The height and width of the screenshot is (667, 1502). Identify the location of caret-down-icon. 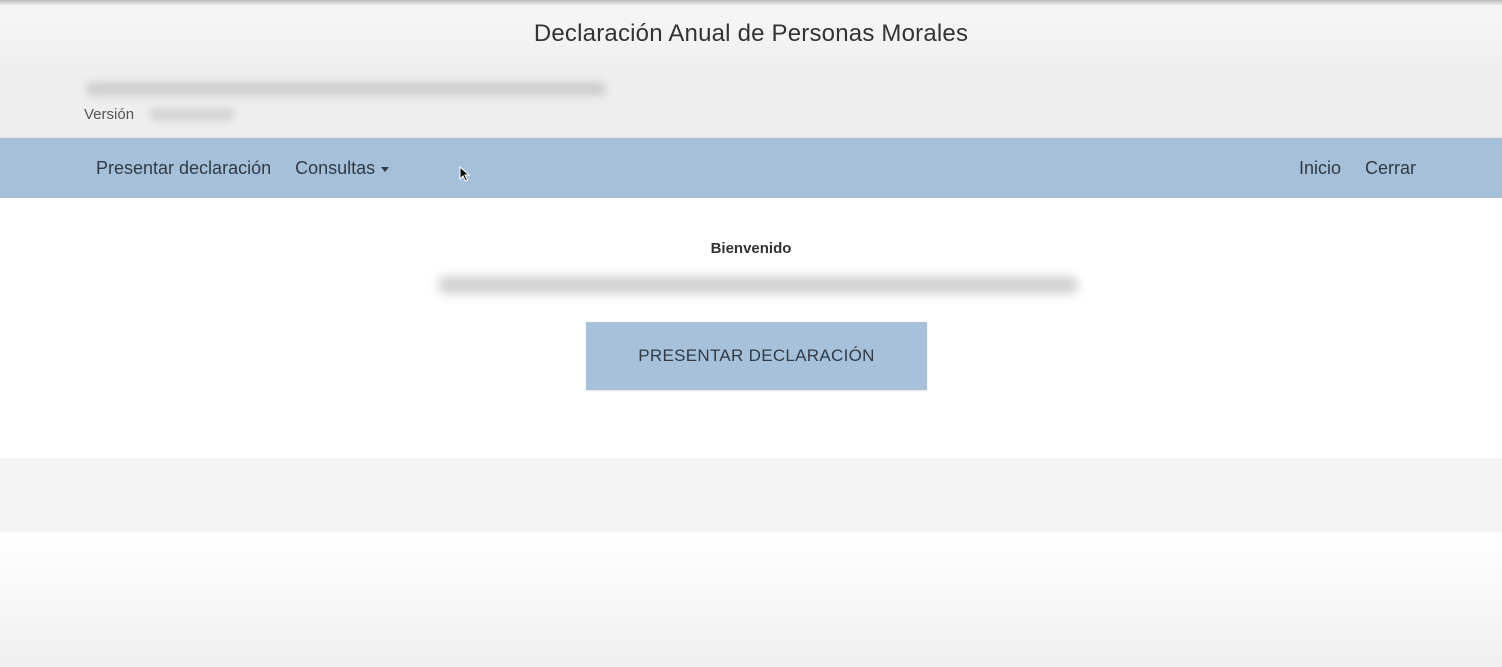
(385, 169).